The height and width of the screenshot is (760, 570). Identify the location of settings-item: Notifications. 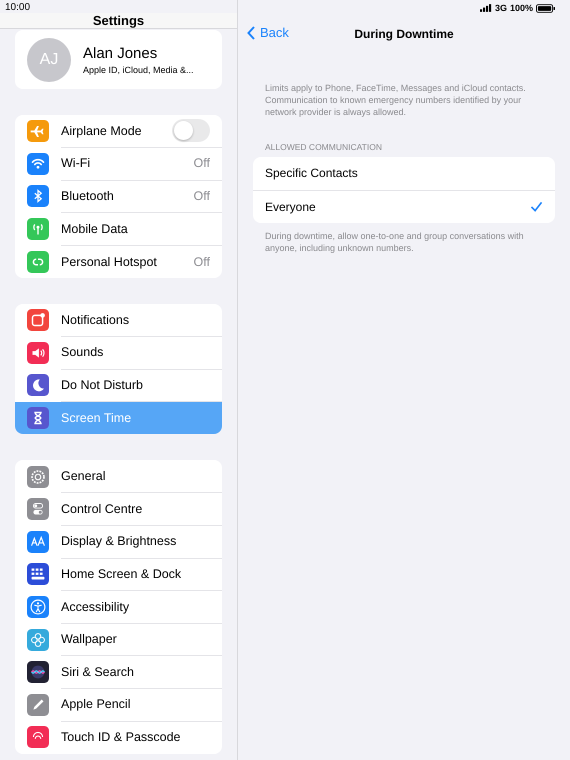
(118, 320).